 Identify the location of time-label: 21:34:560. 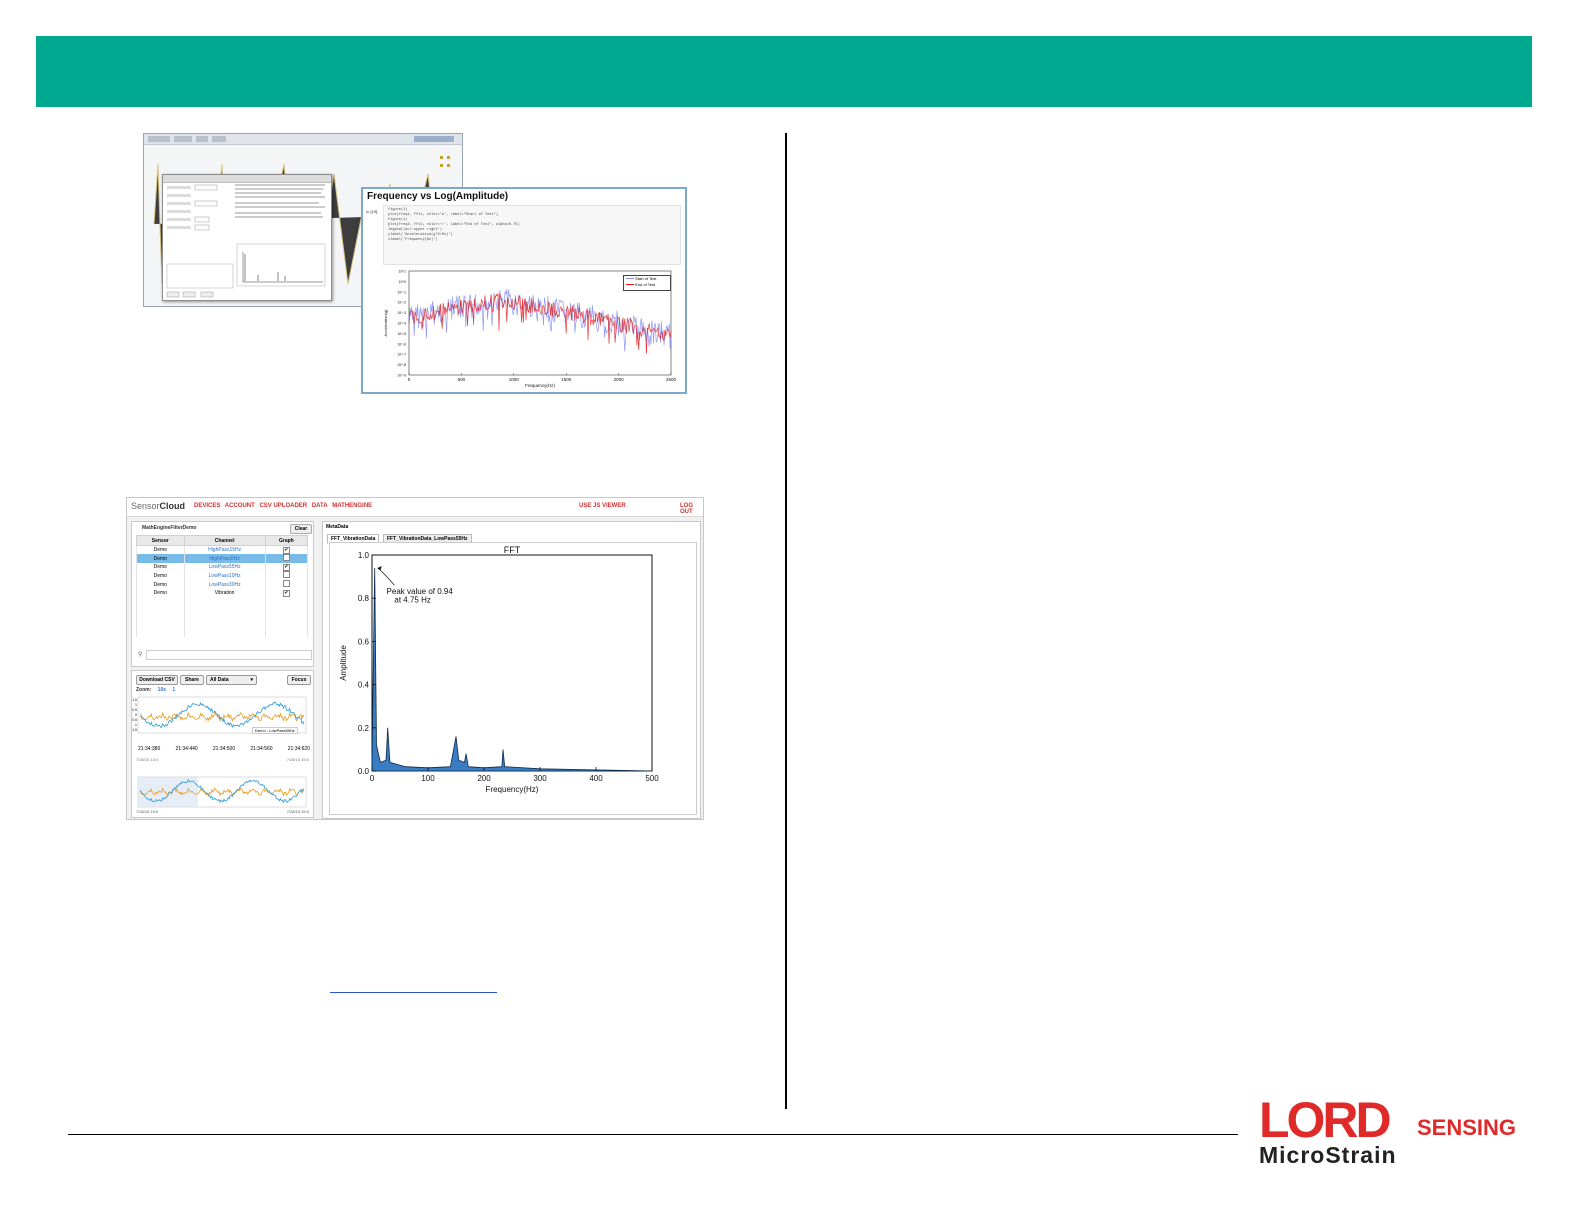
(261, 749).